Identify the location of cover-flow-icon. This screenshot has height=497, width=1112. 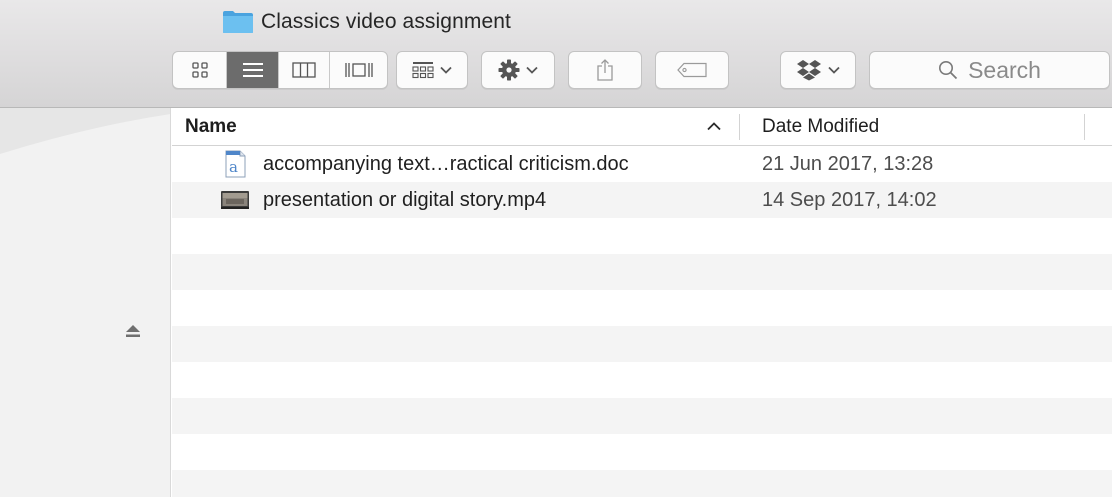
(358, 70).